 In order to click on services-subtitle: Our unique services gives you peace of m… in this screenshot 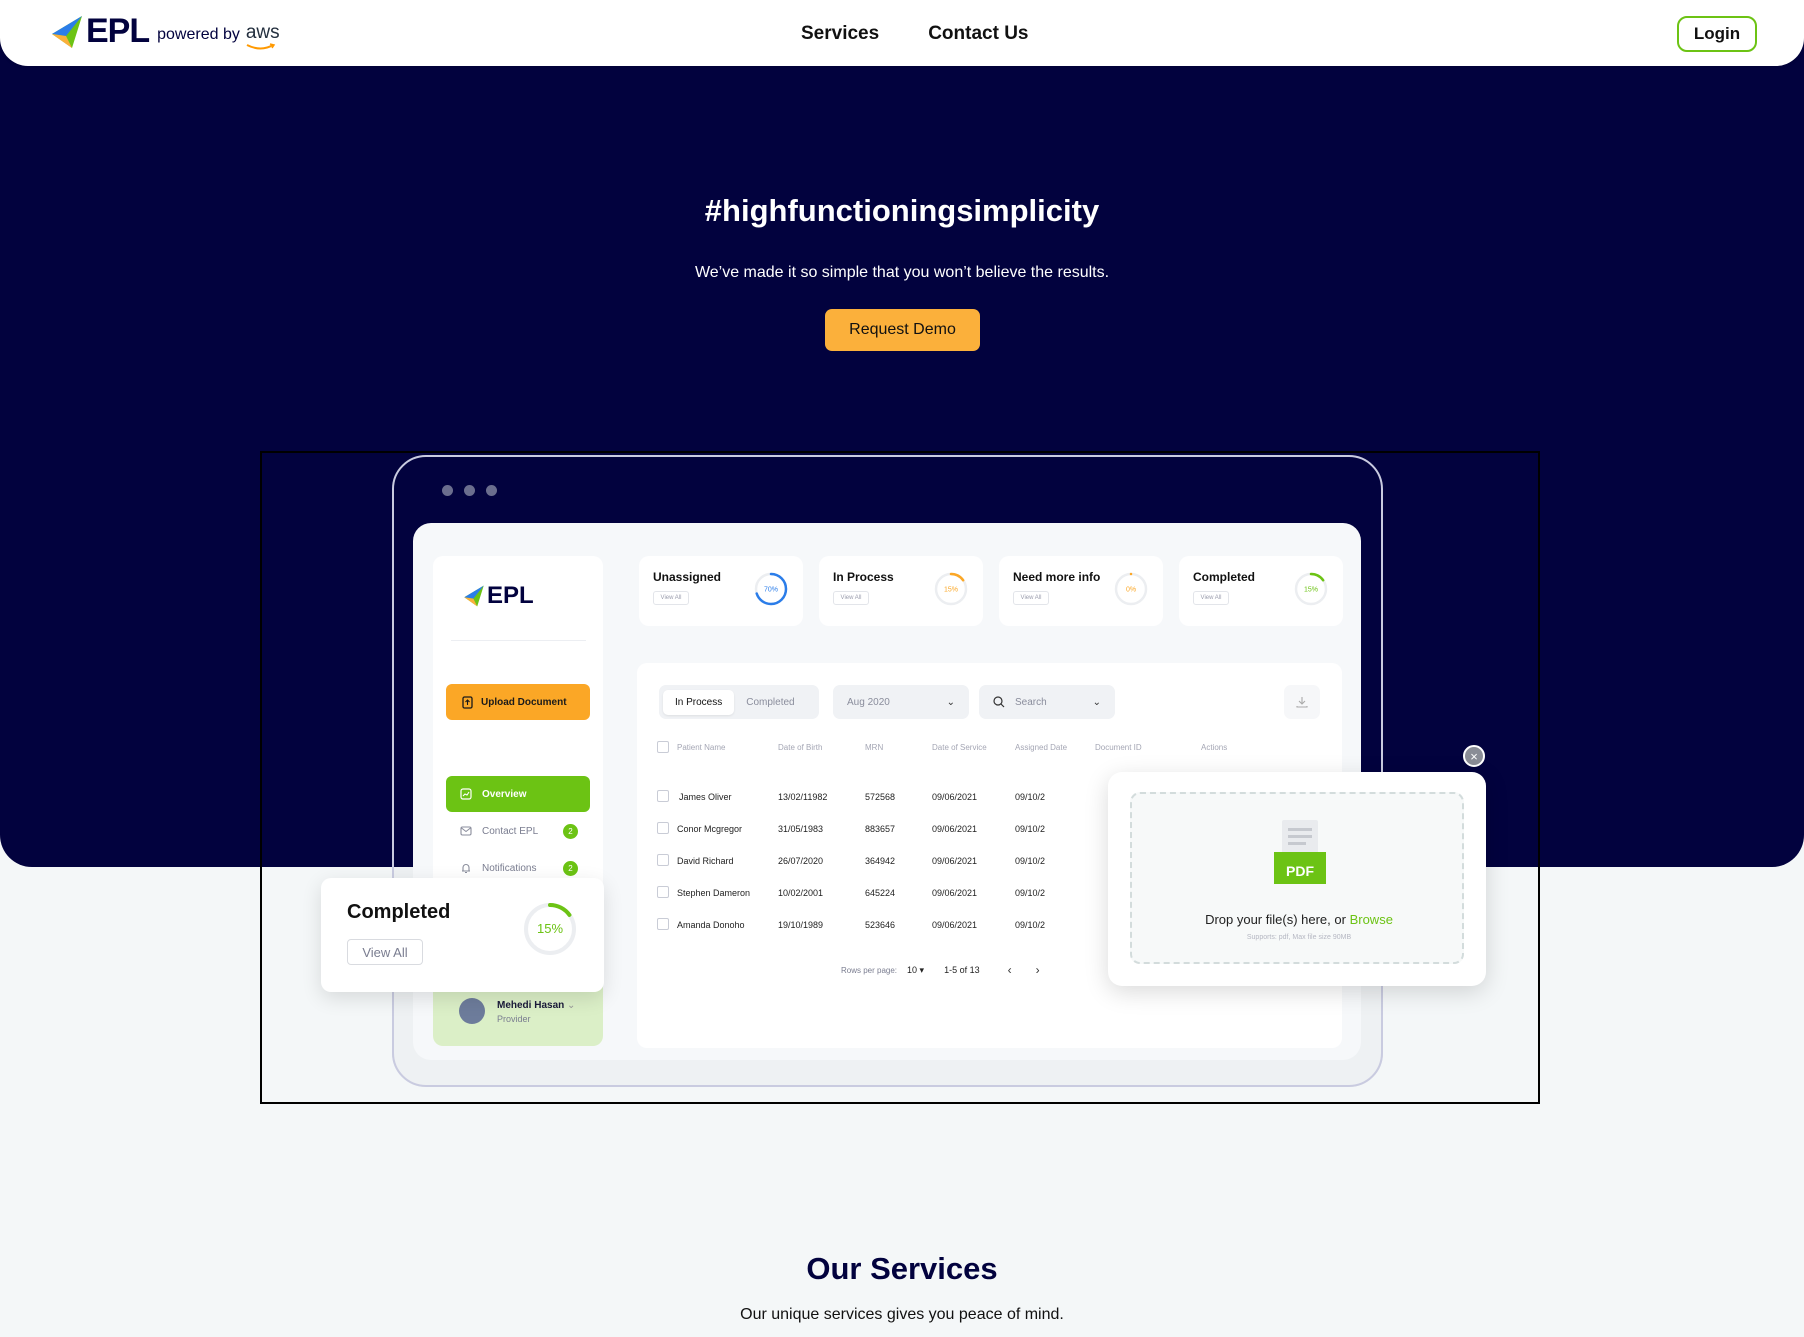, I will do `click(902, 1314)`.